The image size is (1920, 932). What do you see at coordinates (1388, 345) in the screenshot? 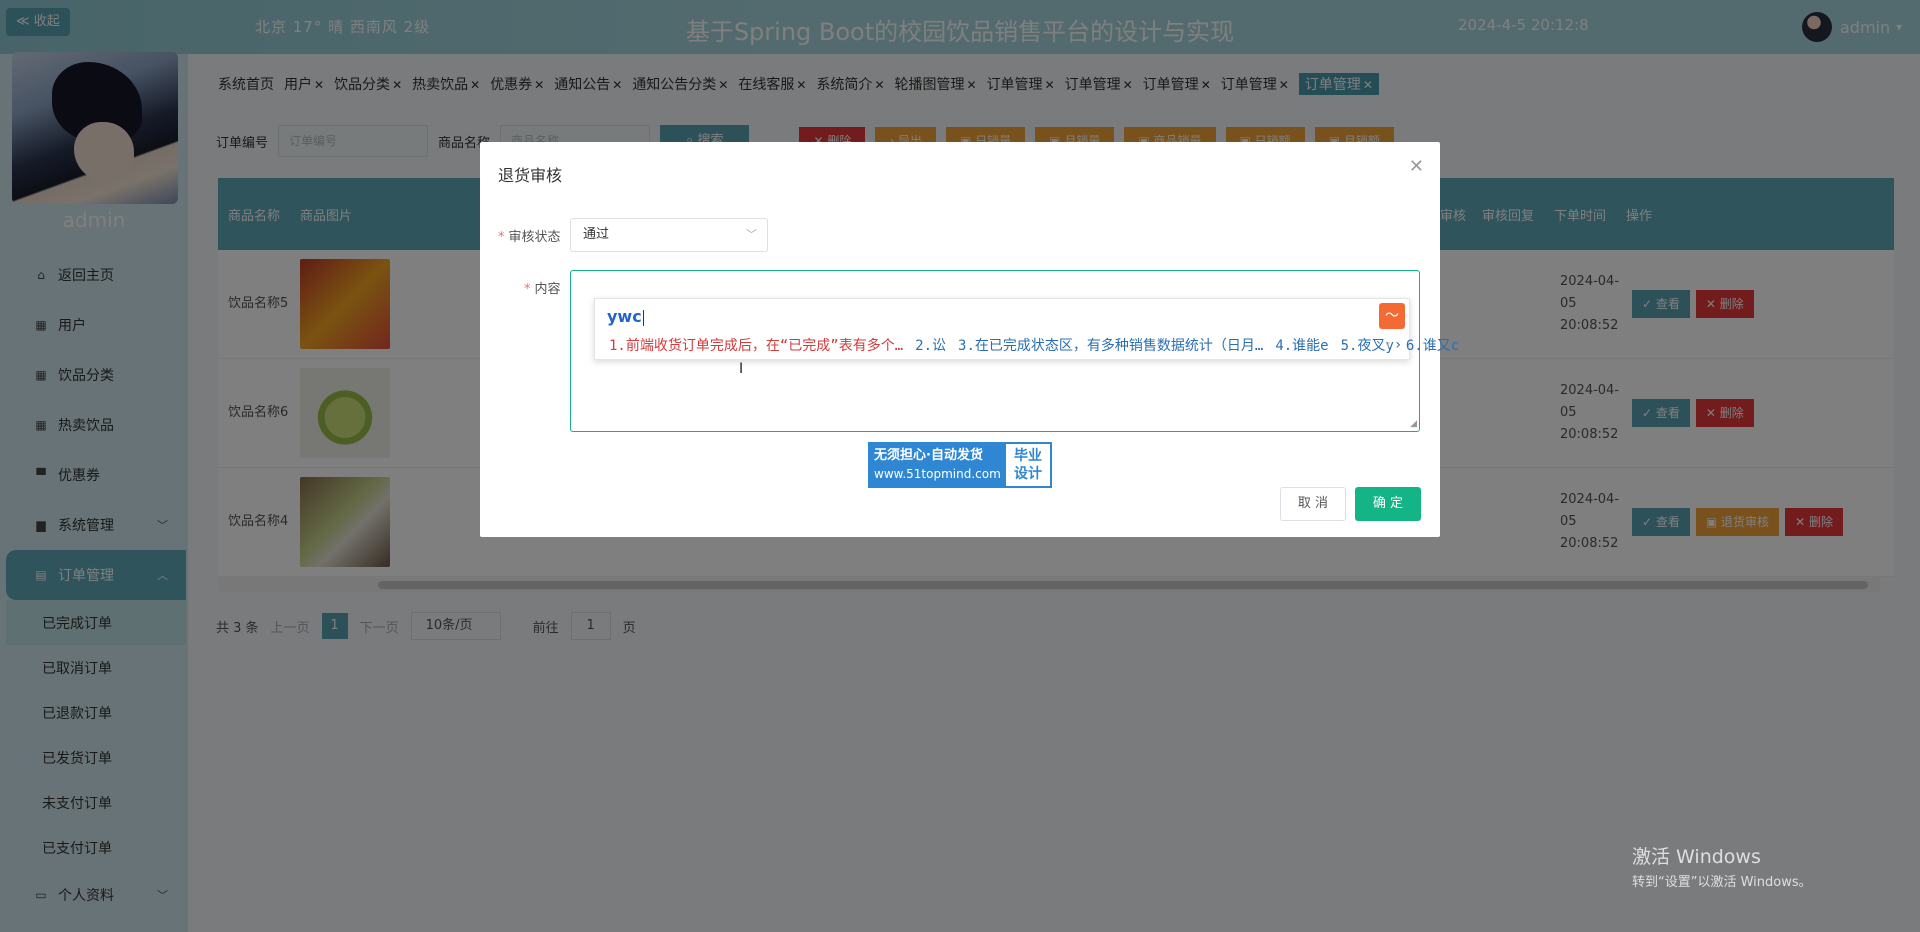
I see `chevron-left-icon: ‹` at bounding box center [1388, 345].